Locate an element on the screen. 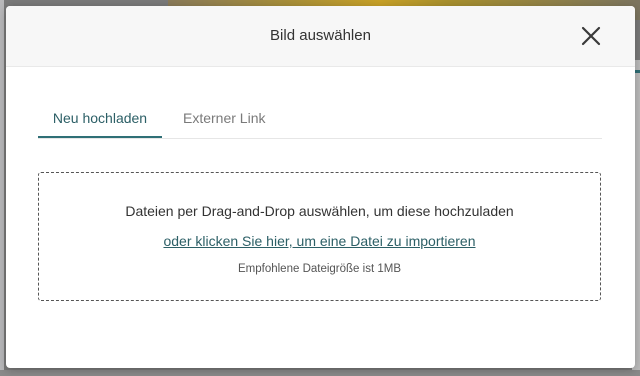 Image resolution: width=640 pixels, height=376 pixels. dialog-title: Bild auswählen is located at coordinates (320, 35).